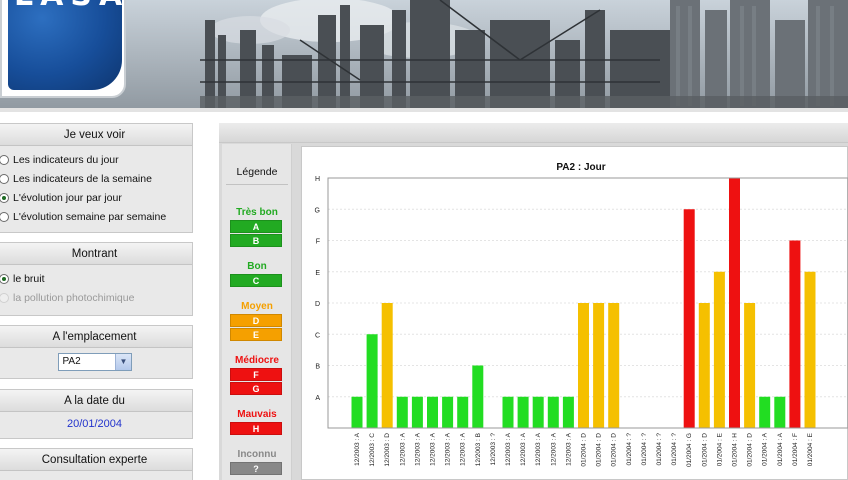  What do you see at coordinates (317, 210) in the screenshot?
I see `y-tick-label: G` at bounding box center [317, 210].